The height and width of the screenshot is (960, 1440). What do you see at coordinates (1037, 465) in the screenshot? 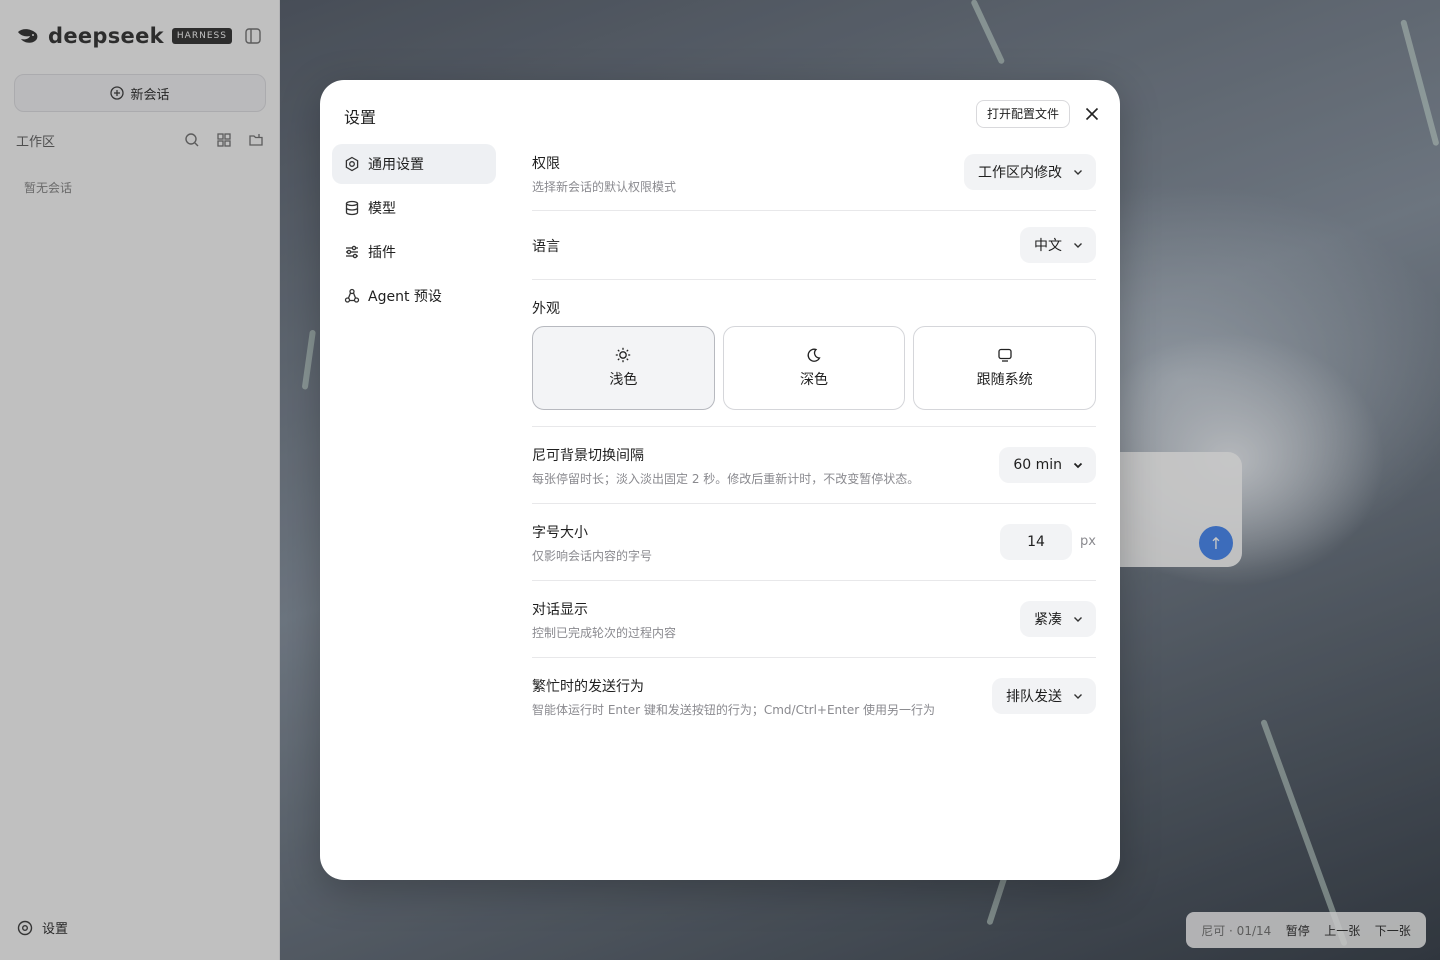
I see `bg-interval-value: 60 min` at bounding box center [1037, 465].